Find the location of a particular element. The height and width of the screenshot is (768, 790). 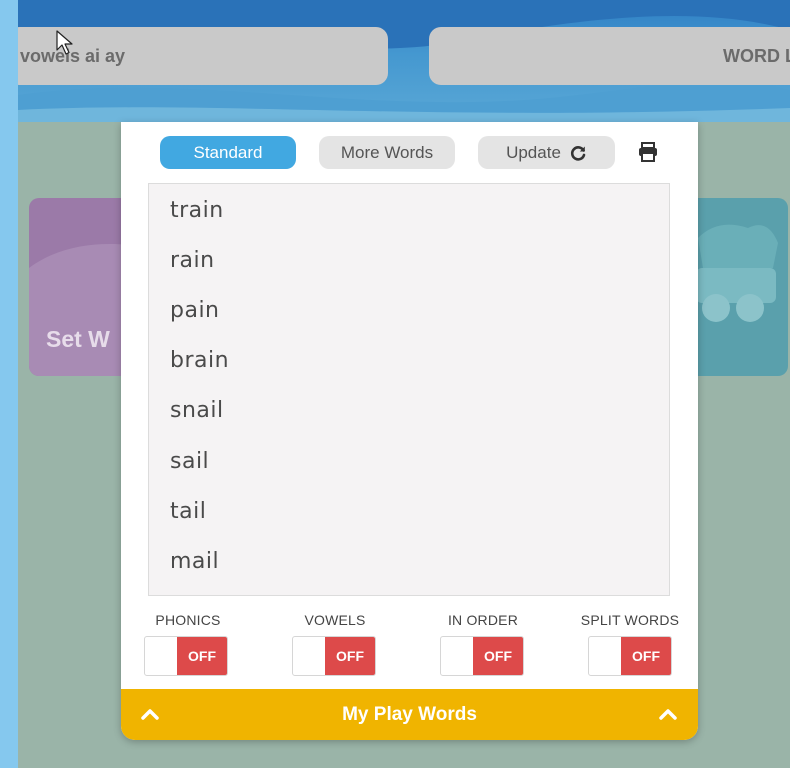

tab-more-words-label: More Words is located at coordinates (387, 152).